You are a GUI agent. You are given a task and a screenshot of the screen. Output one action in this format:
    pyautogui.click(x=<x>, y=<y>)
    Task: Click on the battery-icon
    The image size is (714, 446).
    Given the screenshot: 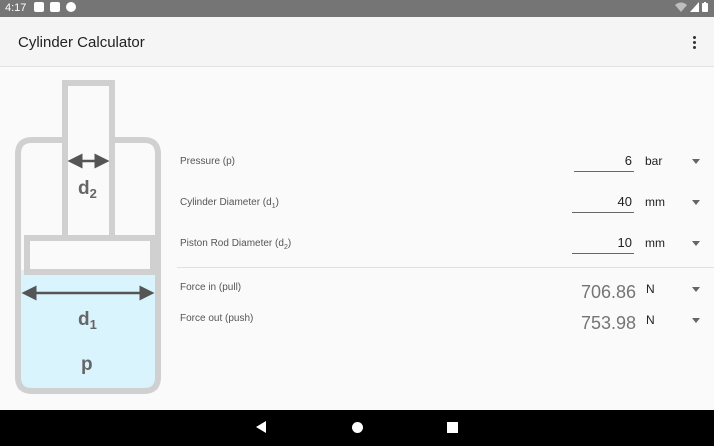 What is the action you would take?
    pyautogui.click(x=705, y=7)
    